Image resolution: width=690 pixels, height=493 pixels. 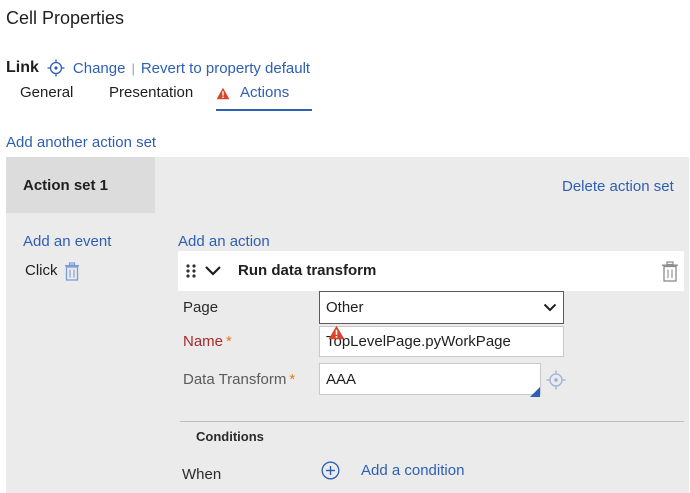 What do you see at coordinates (535, 390) in the screenshot?
I see `autocomplete-corner-icon` at bounding box center [535, 390].